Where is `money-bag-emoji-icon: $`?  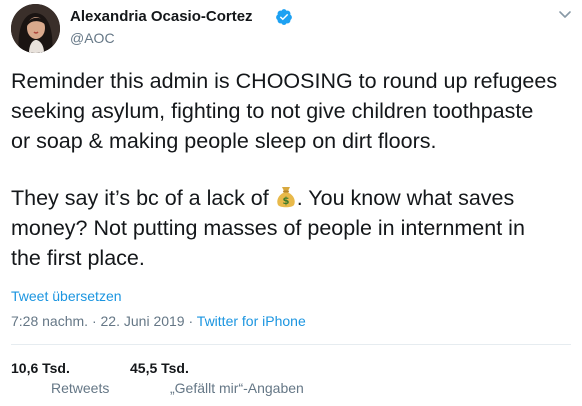 money-bag-emoji-icon: $ is located at coordinates (285, 197).